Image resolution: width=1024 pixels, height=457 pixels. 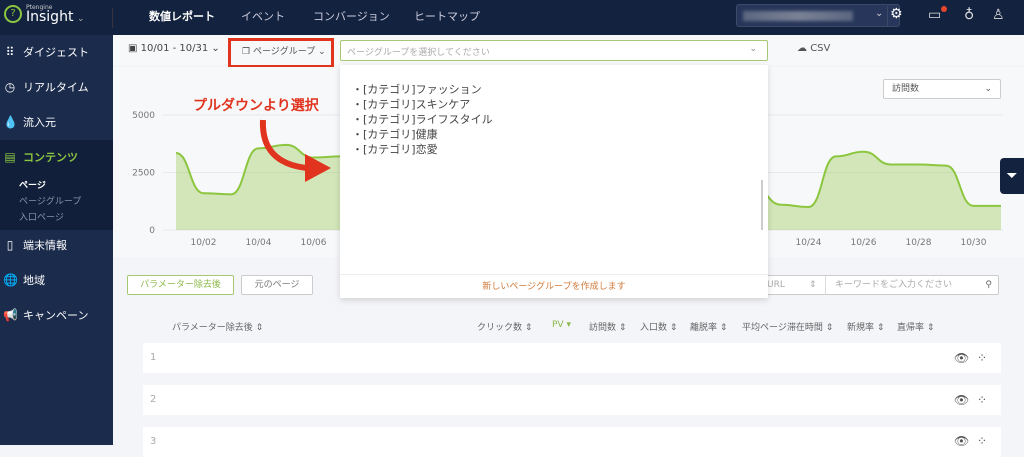 What do you see at coordinates (998, 15) in the screenshot?
I see `user-icon: ♙` at bounding box center [998, 15].